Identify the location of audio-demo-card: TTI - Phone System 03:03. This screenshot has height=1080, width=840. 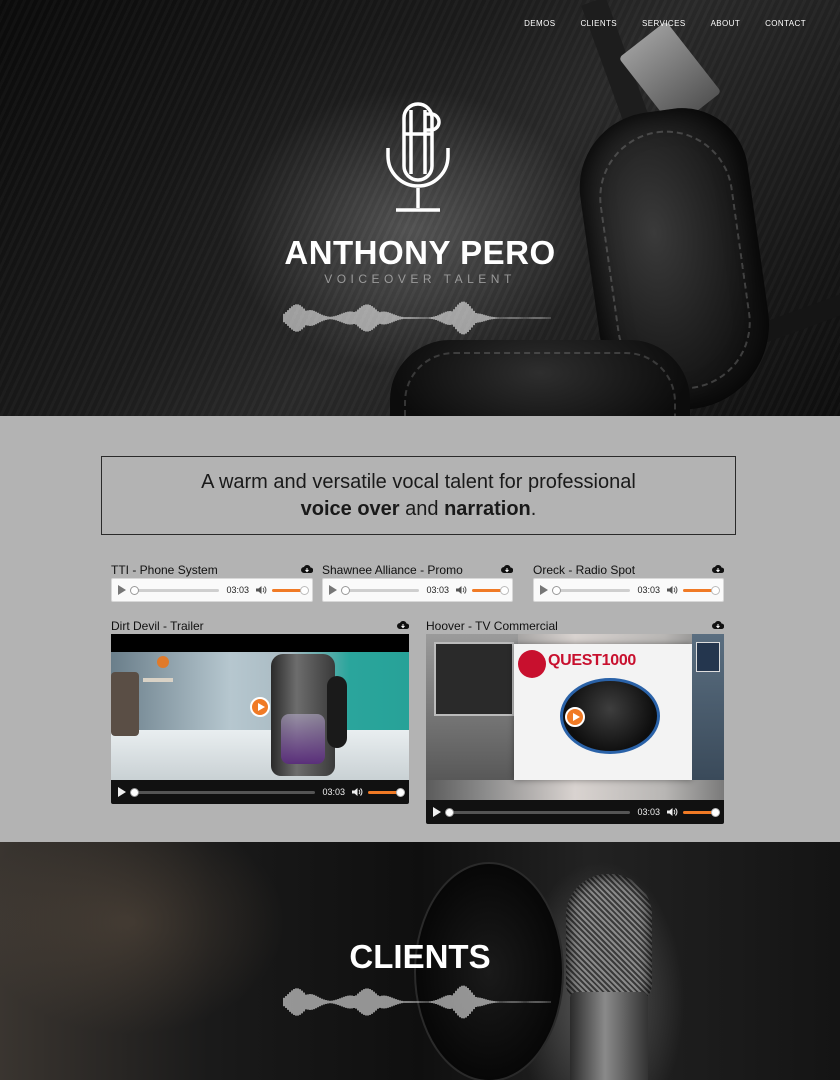
(212, 582).